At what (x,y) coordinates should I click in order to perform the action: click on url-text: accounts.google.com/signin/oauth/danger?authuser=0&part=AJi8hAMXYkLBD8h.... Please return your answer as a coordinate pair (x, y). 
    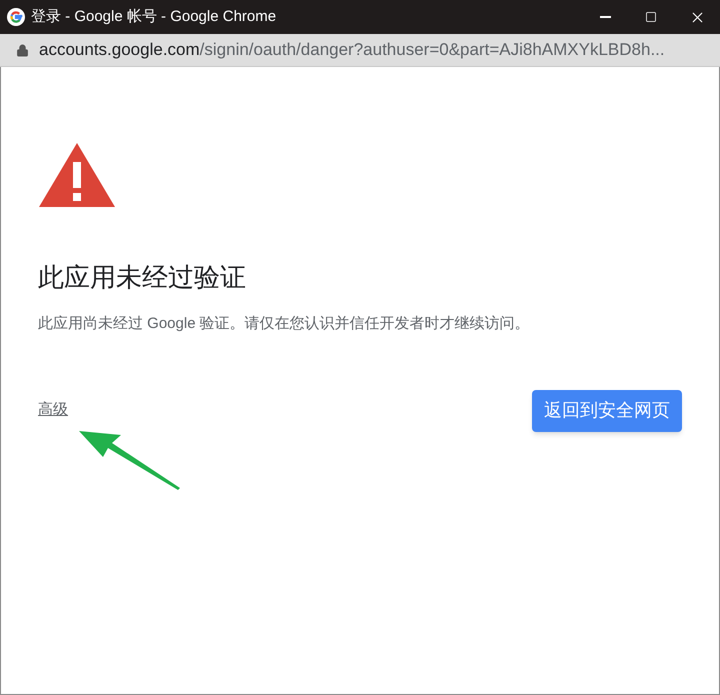
    Looking at the image, I should click on (352, 50).